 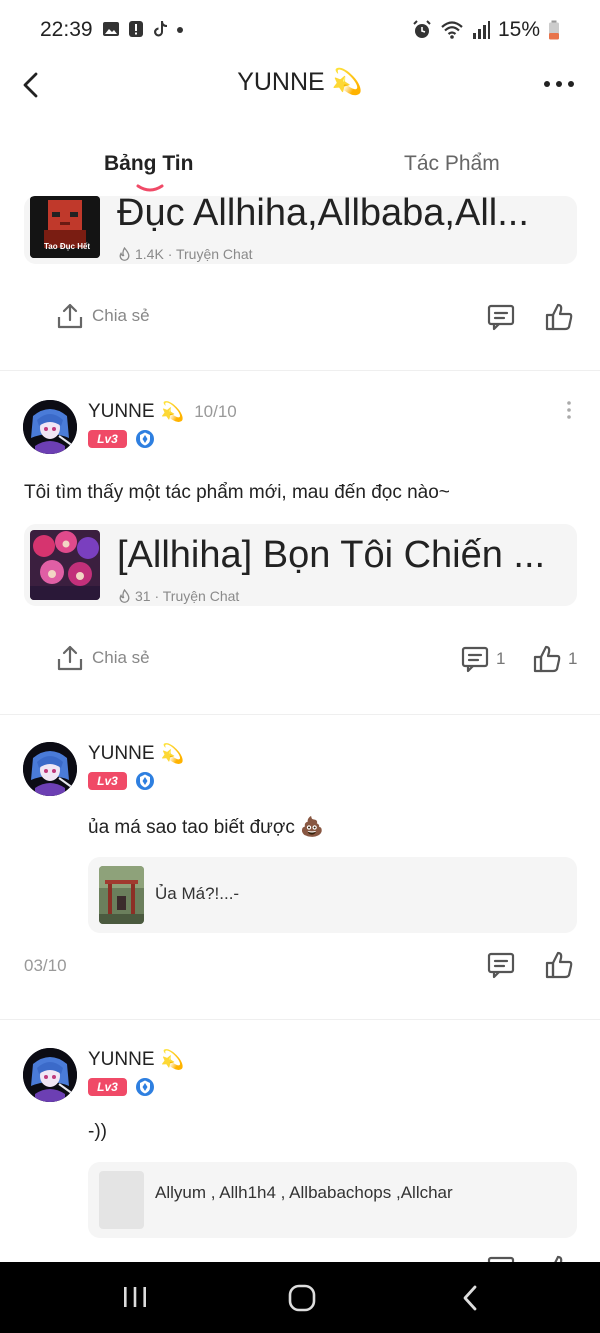 I want to click on story-meta: 1.4K · Truyện Chat, so click(x=185, y=254).